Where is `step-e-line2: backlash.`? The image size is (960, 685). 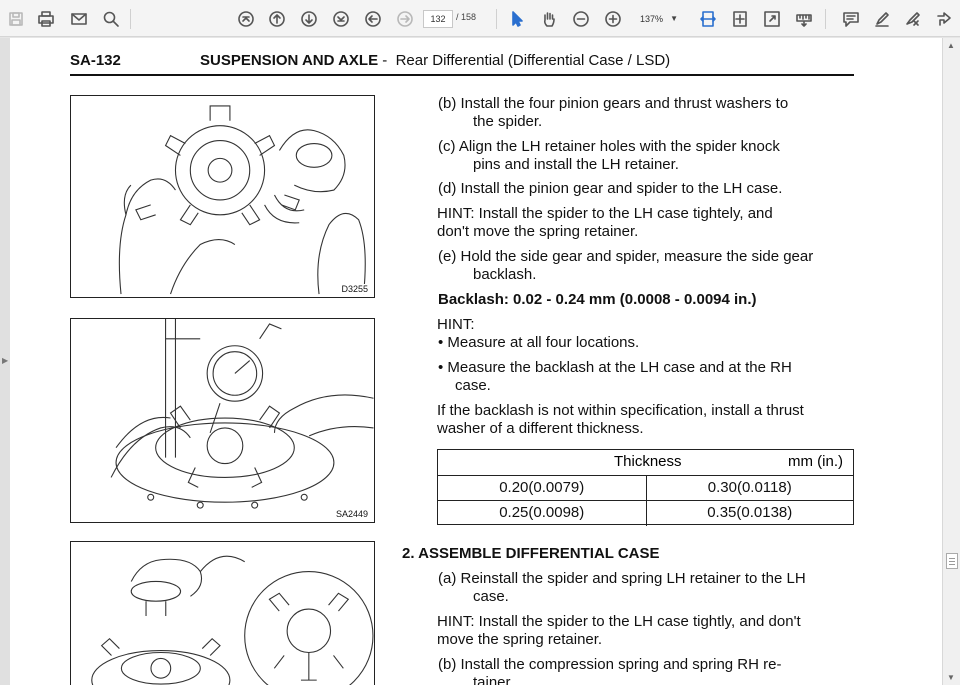
step-e-line2: backlash. is located at coordinates (505, 274).